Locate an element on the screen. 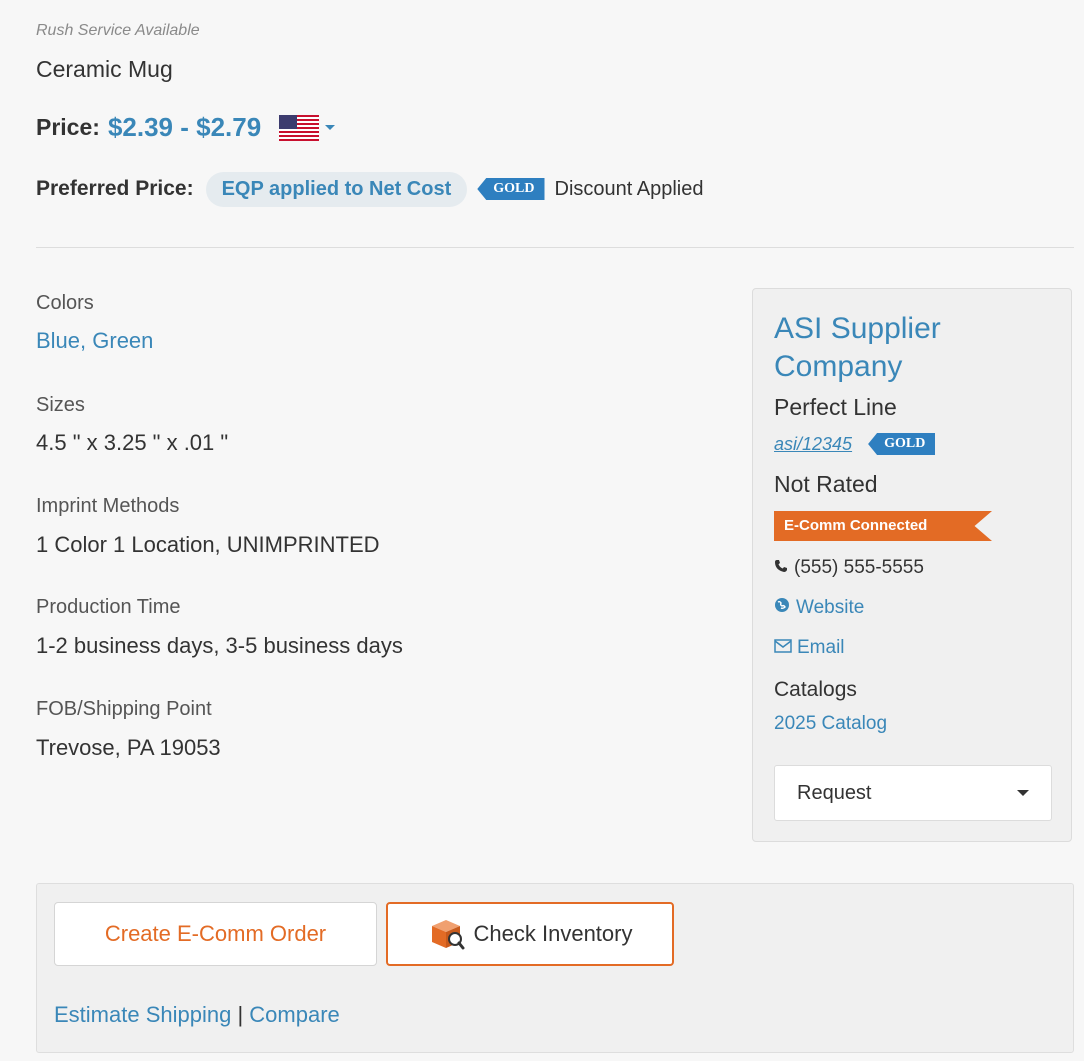 This screenshot has width=1084, height=1061. phone-icon is located at coordinates (781, 568).